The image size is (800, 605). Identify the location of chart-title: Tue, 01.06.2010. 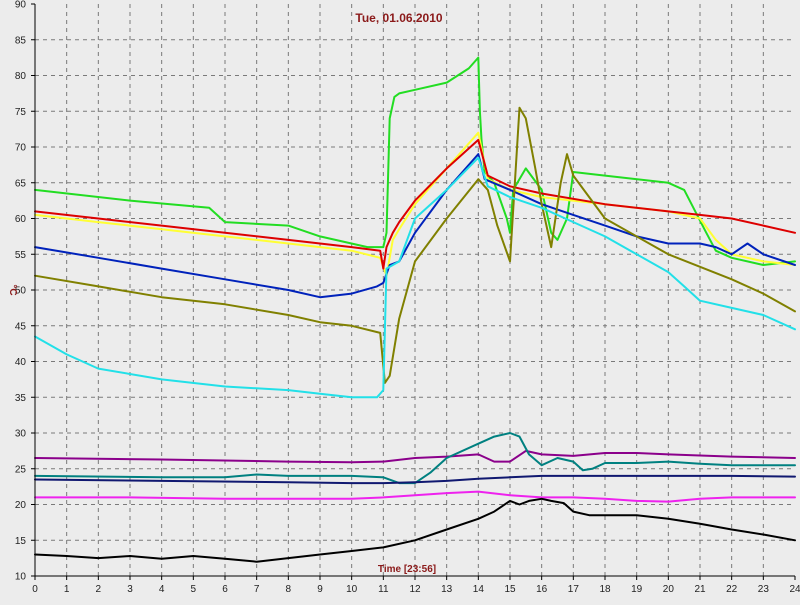
(398, 18).